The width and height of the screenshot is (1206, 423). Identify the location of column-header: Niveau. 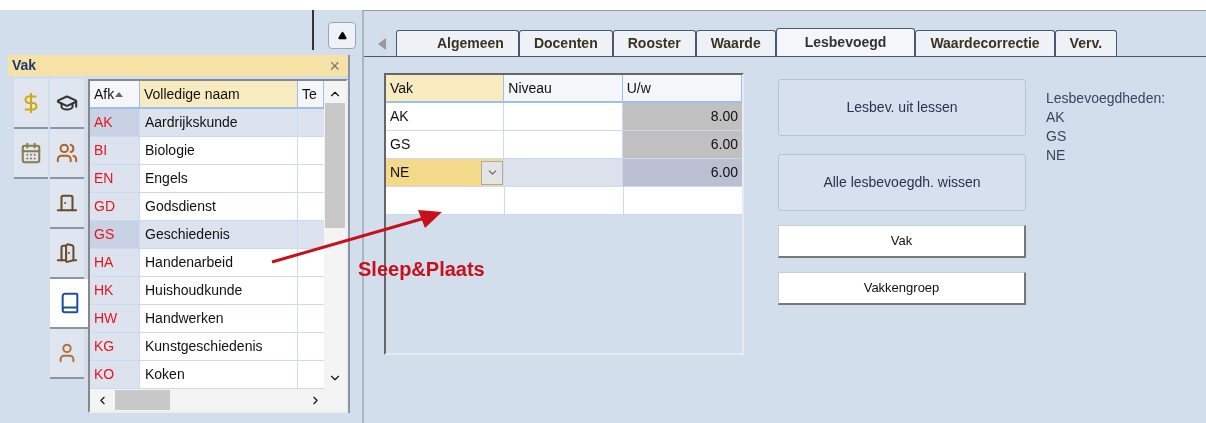
(563, 88).